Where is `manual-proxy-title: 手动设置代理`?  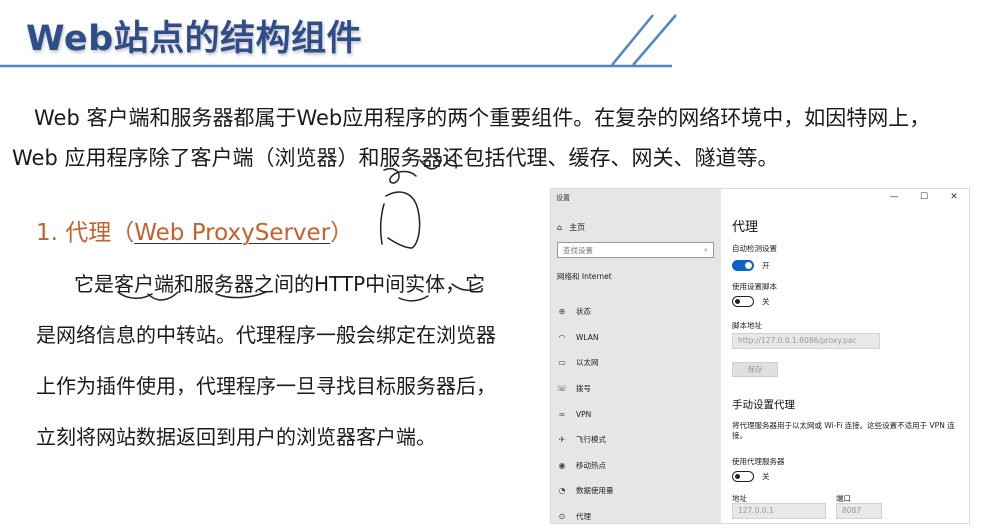
manual-proxy-title: 手动设置代理 is located at coordinates (763, 405).